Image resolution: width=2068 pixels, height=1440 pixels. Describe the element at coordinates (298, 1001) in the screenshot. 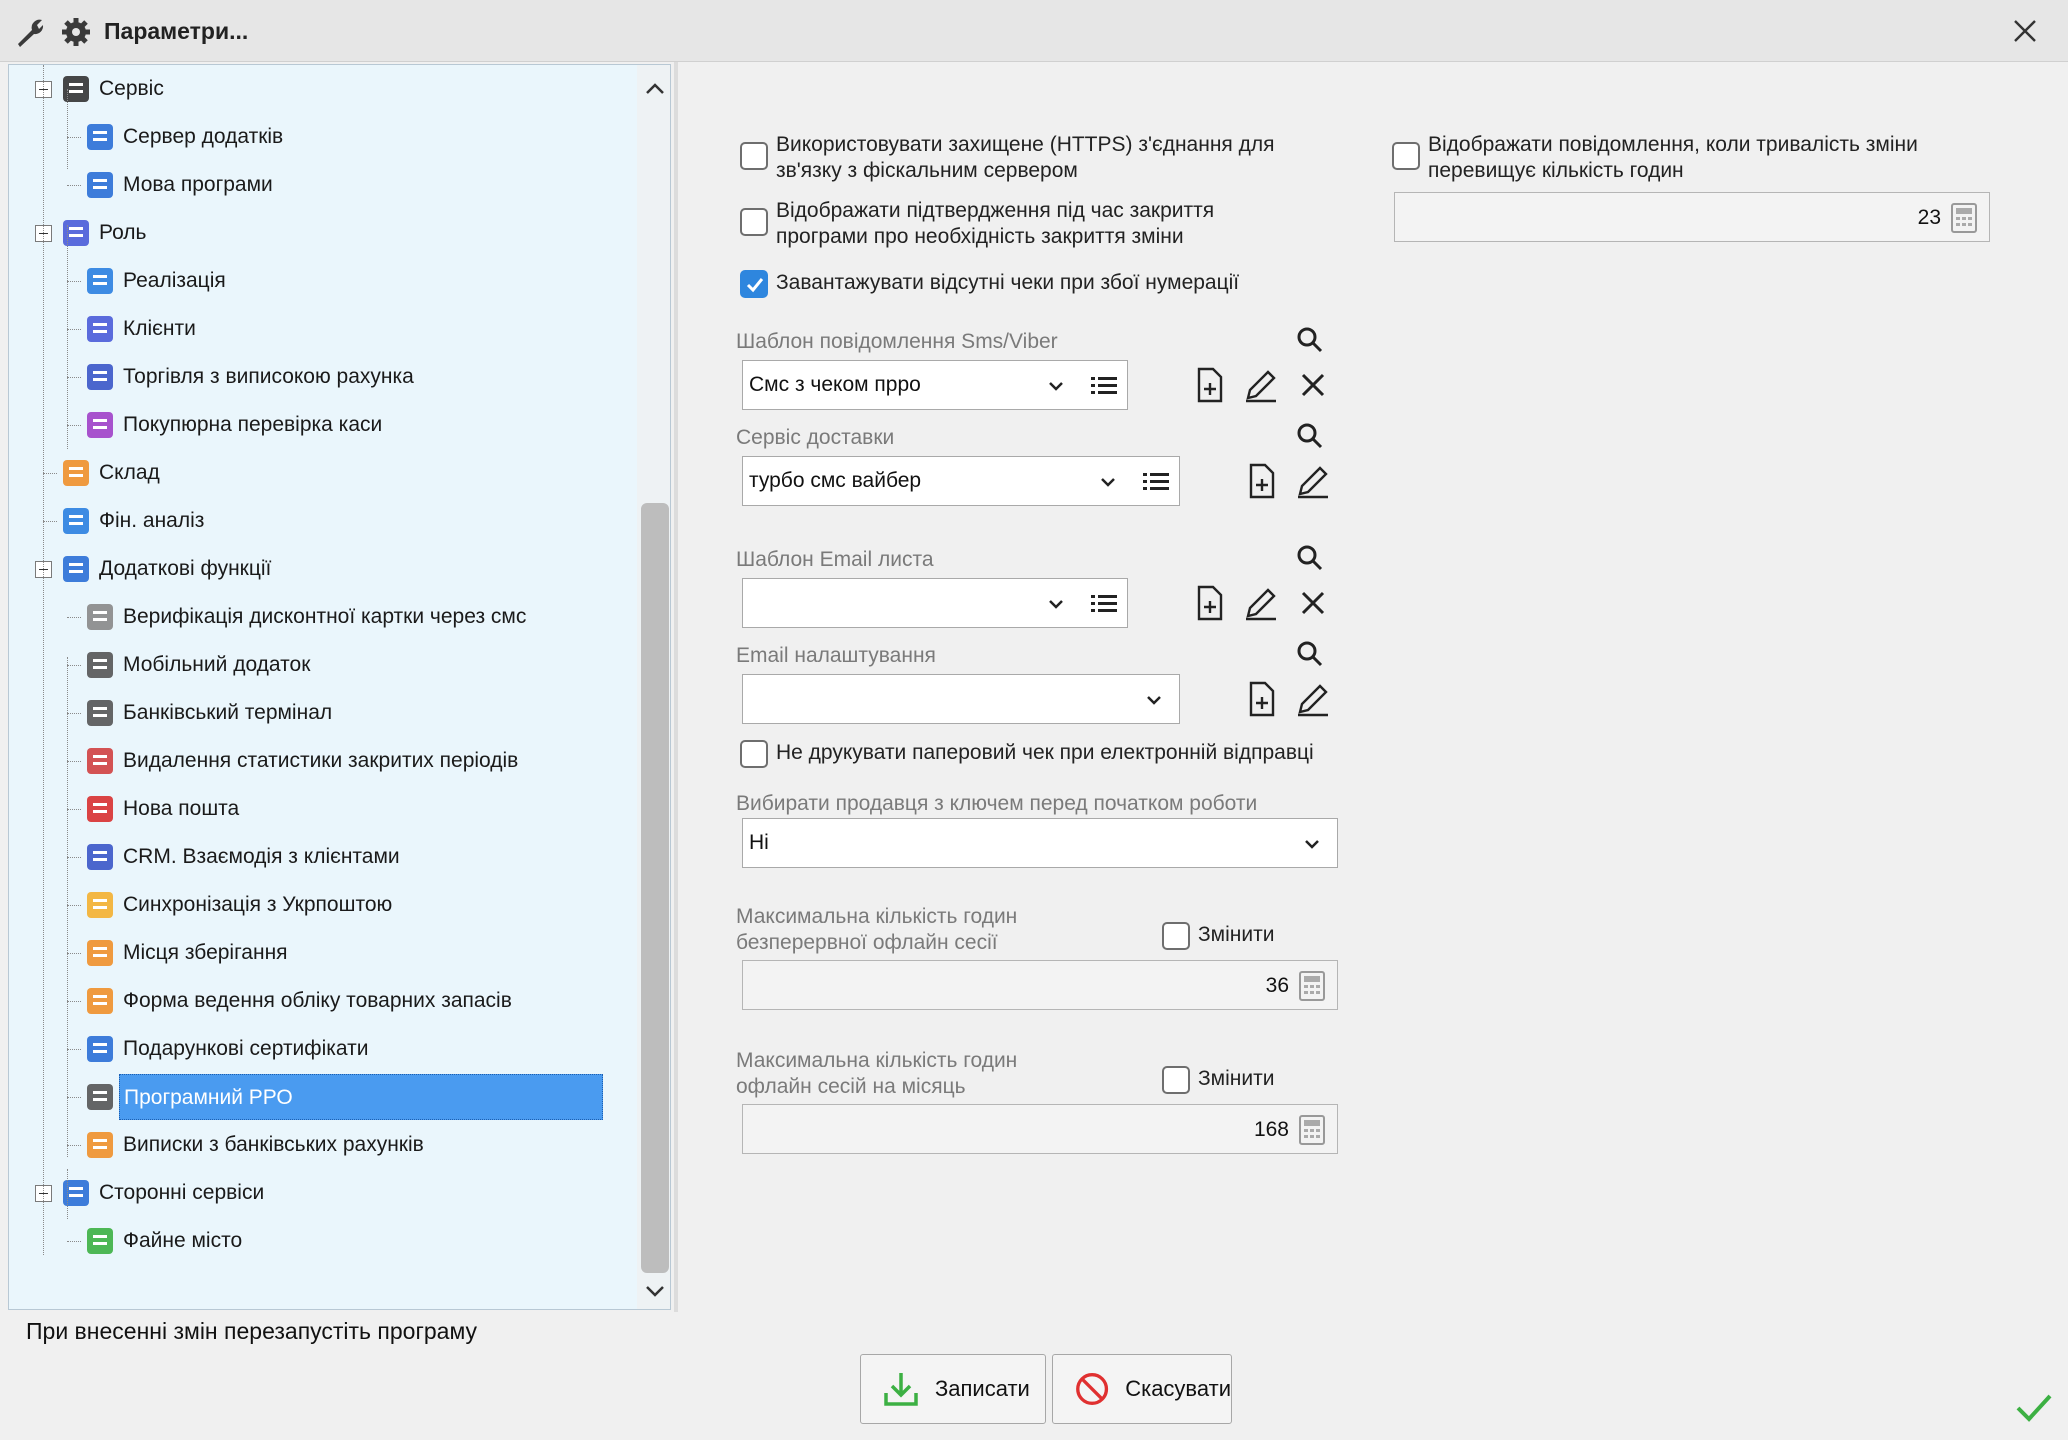

I see `tree-item: Форма ведення обліку товарних запасів` at that location.